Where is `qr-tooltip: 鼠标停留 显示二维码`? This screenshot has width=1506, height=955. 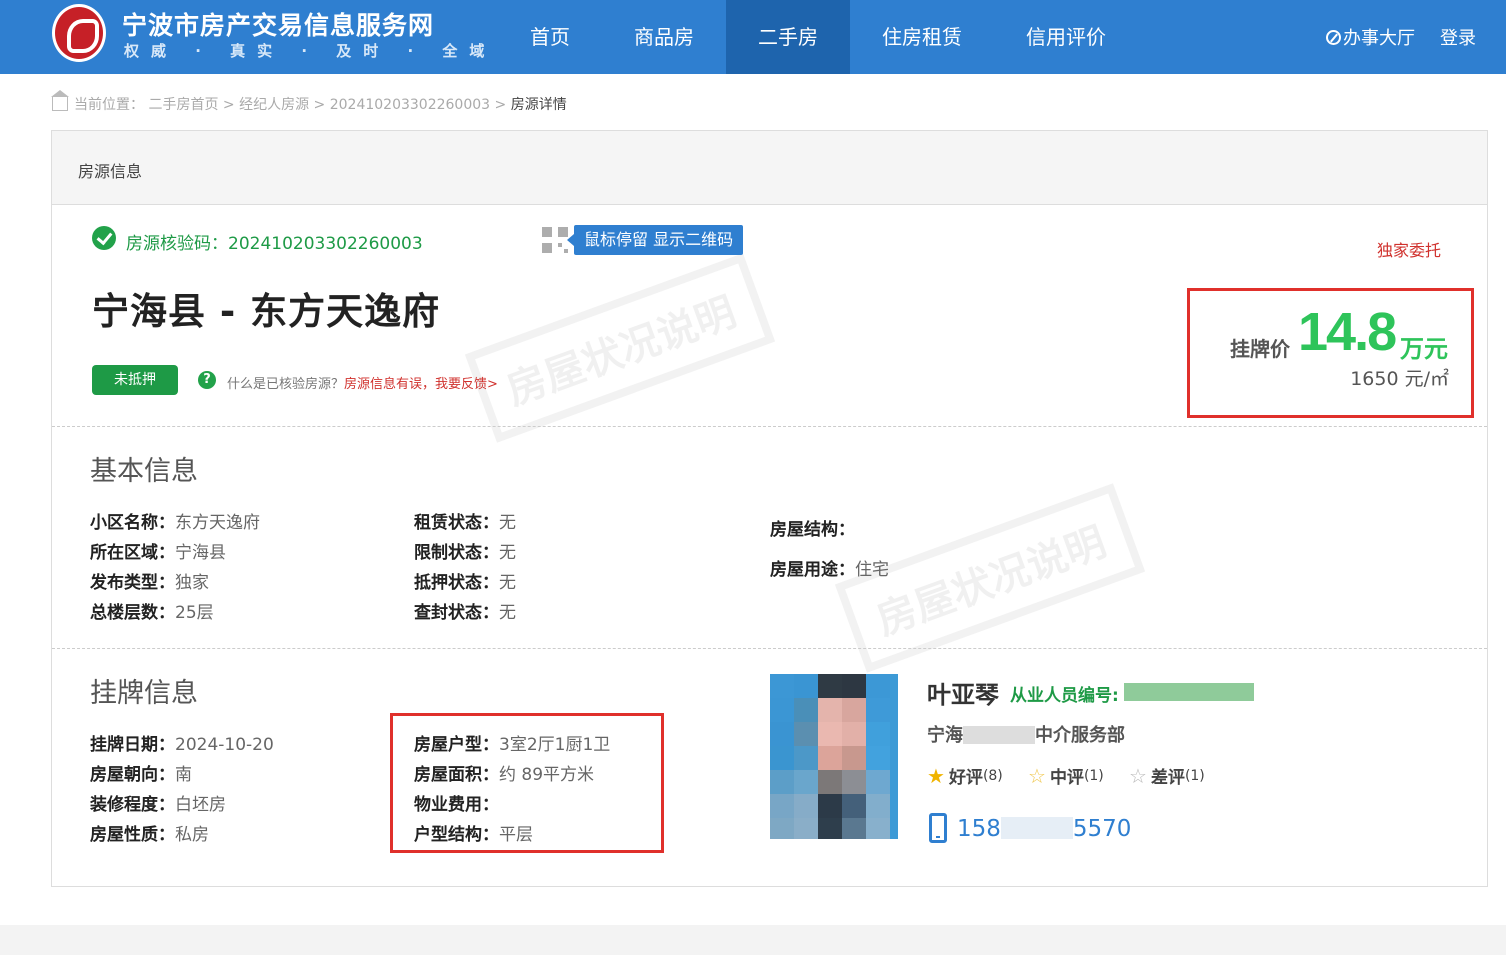 qr-tooltip: 鼠标停留 显示二维码 is located at coordinates (655, 240).